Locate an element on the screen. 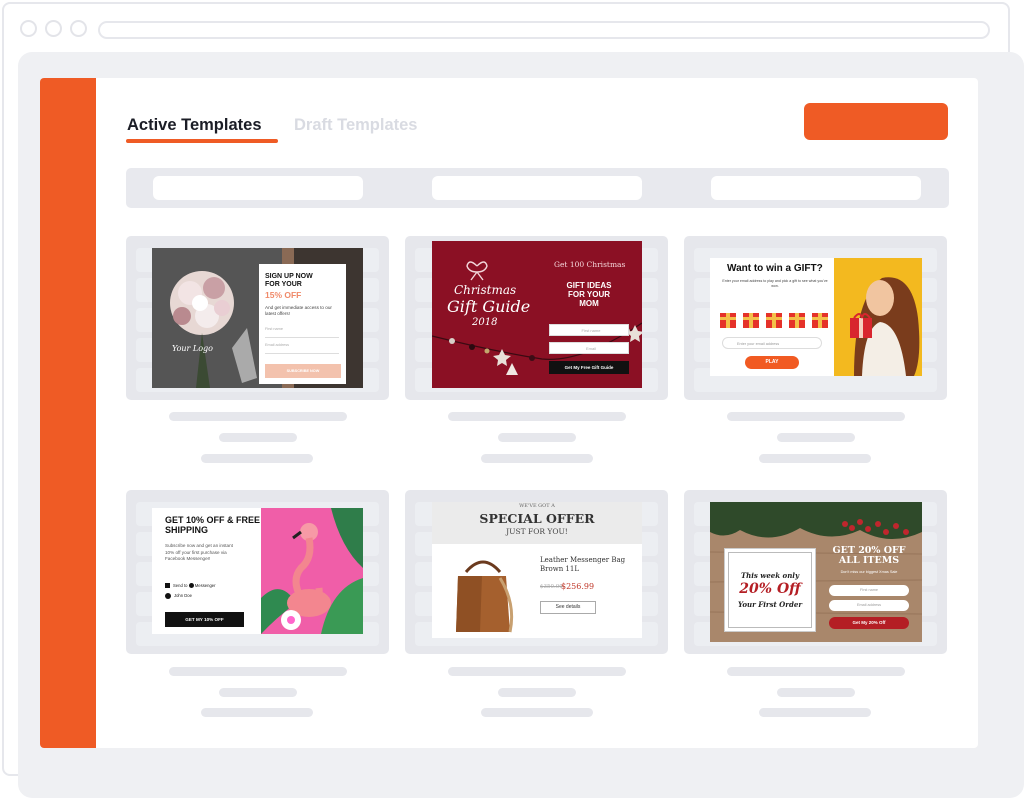  card-1-action-placeholder is located at coordinates (257, 458).